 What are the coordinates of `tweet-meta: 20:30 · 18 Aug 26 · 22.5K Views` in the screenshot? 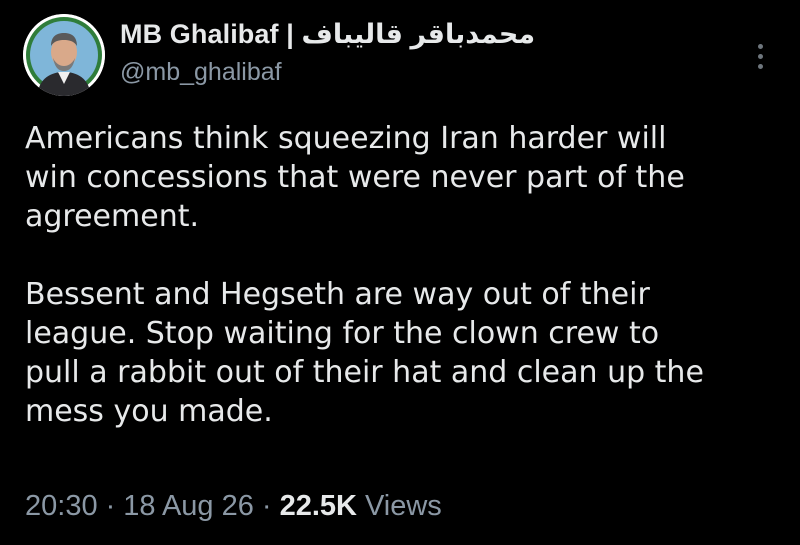 It's located at (233, 506).